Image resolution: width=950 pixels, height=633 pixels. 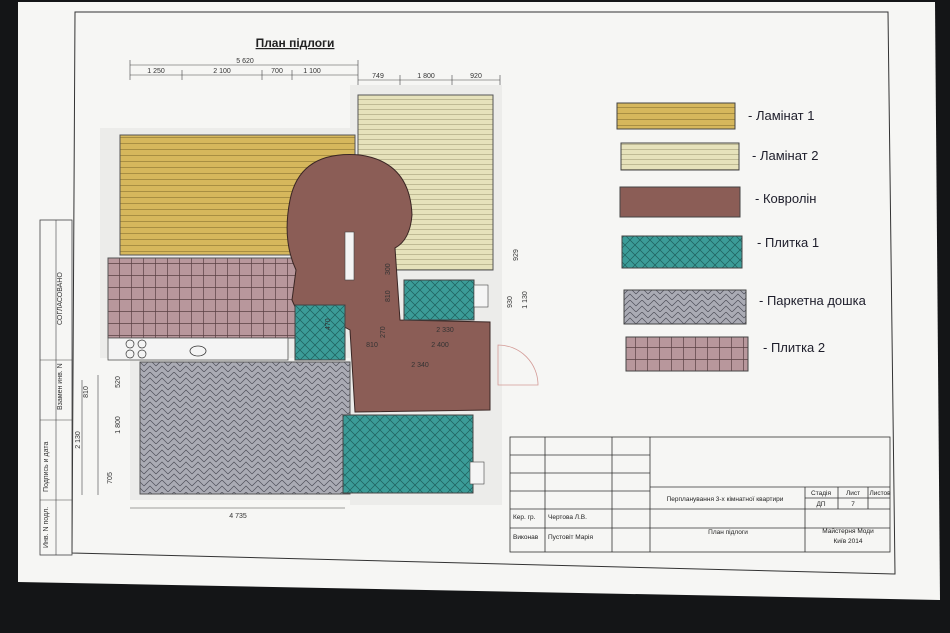 What do you see at coordinates (78, 440) in the screenshot?
I see `dim-left-4: 2 130` at bounding box center [78, 440].